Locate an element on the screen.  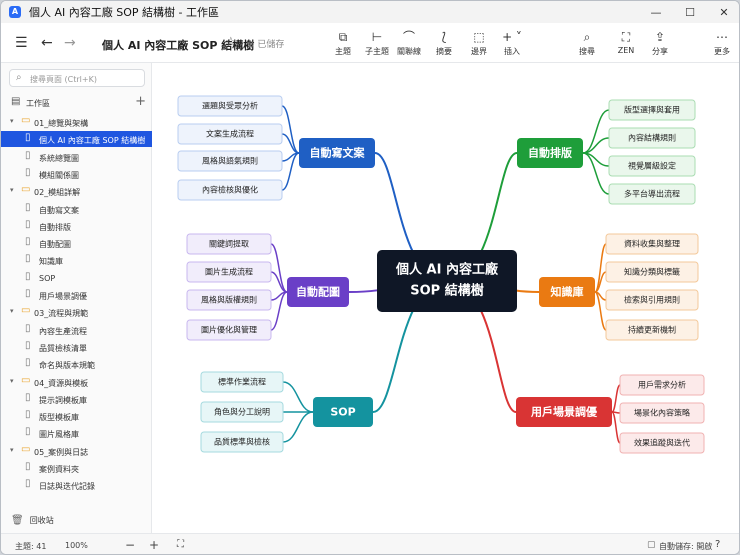
sidebar-page-item: ▯ 版型模板庫 is located at coordinates (76, 416).